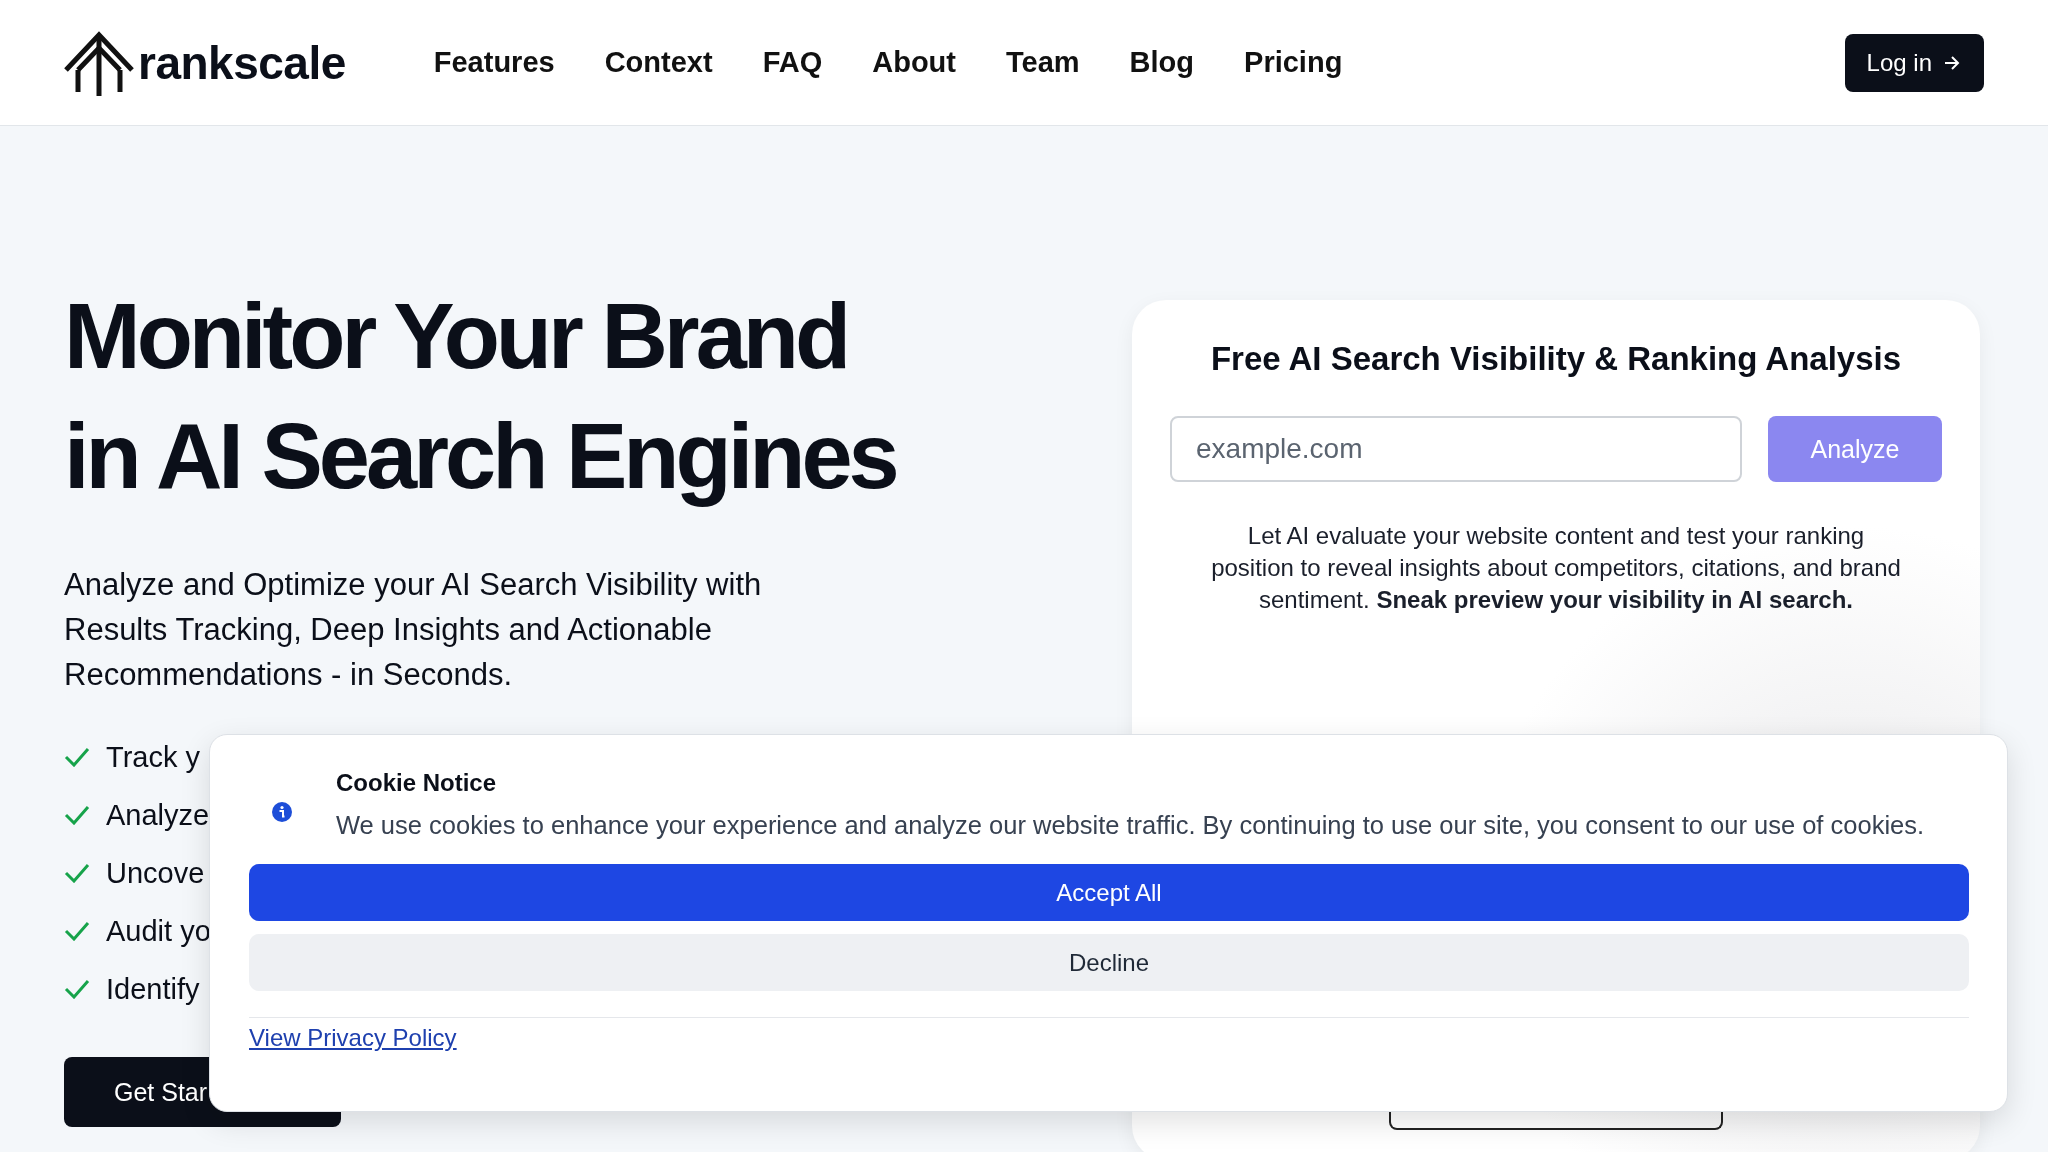 The width and height of the screenshot is (2048, 1152). Describe the element at coordinates (99, 62) in the screenshot. I see `logo-icon` at that location.